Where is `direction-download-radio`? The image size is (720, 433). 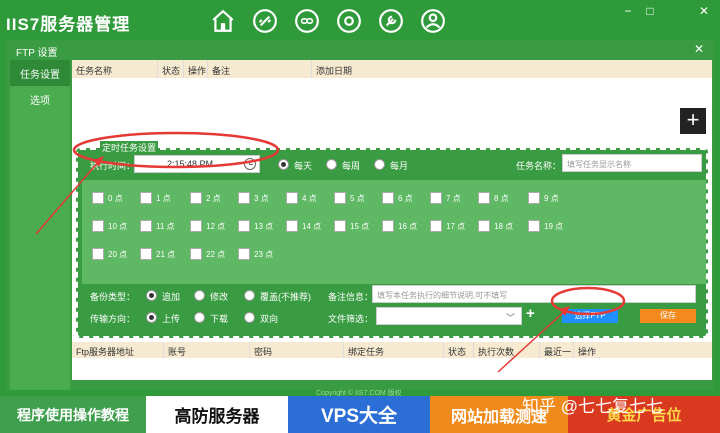 direction-download-radio is located at coordinates (199, 317).